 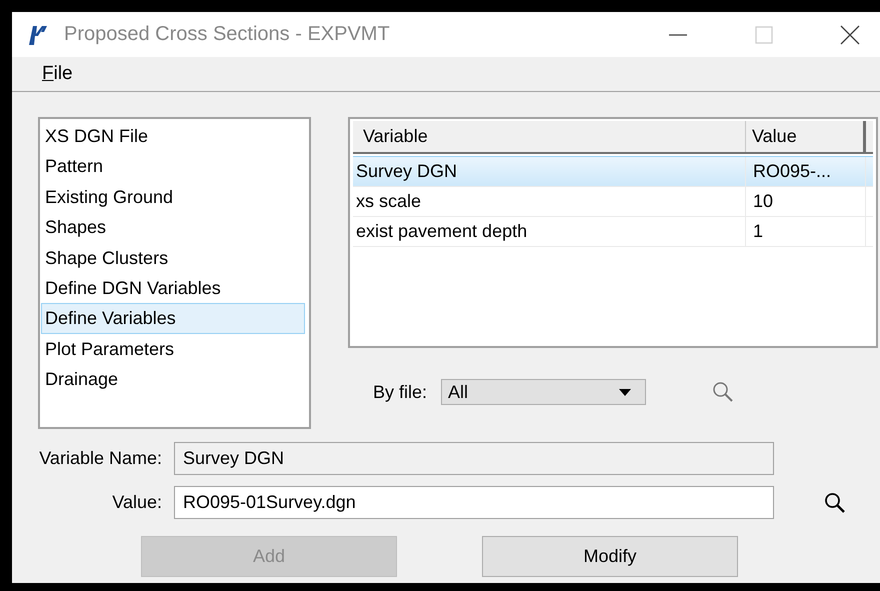 What do you see at coordinates (806, 136) in the screenshot?
I see `column-header: Value` at bounding box center [806, 136].